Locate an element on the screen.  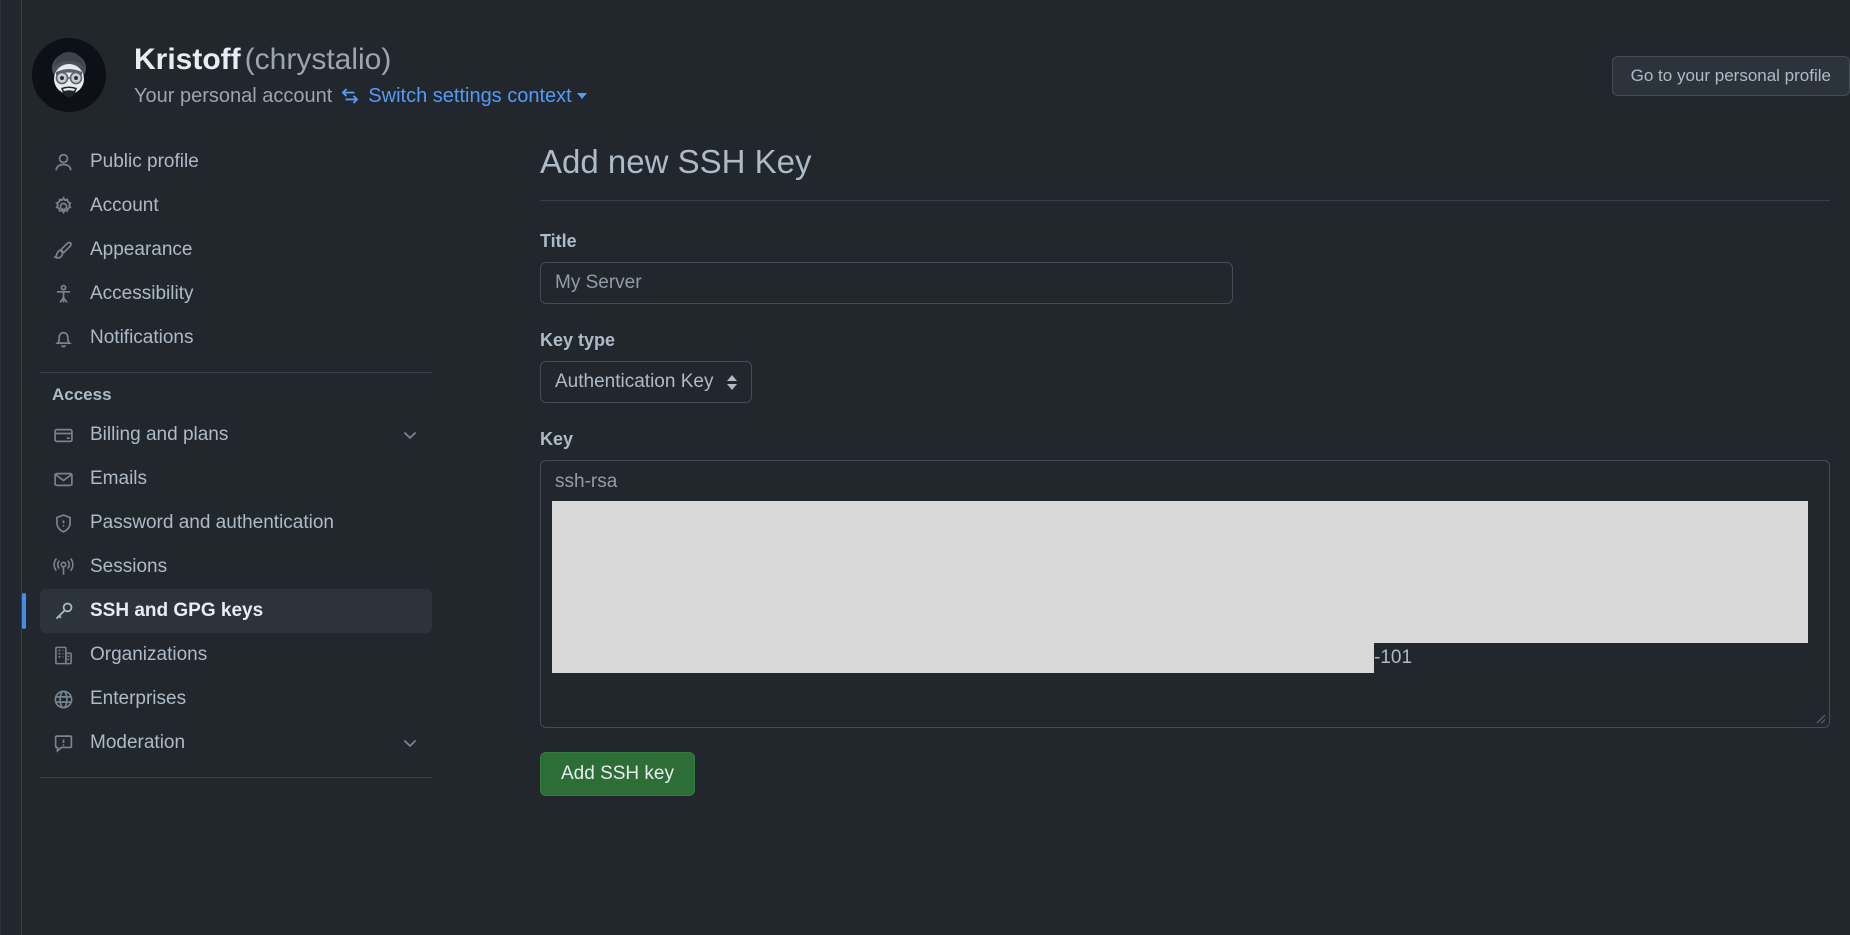
sidebar-item-label: SSH and GPG keys is located at coordinates (177, 610).